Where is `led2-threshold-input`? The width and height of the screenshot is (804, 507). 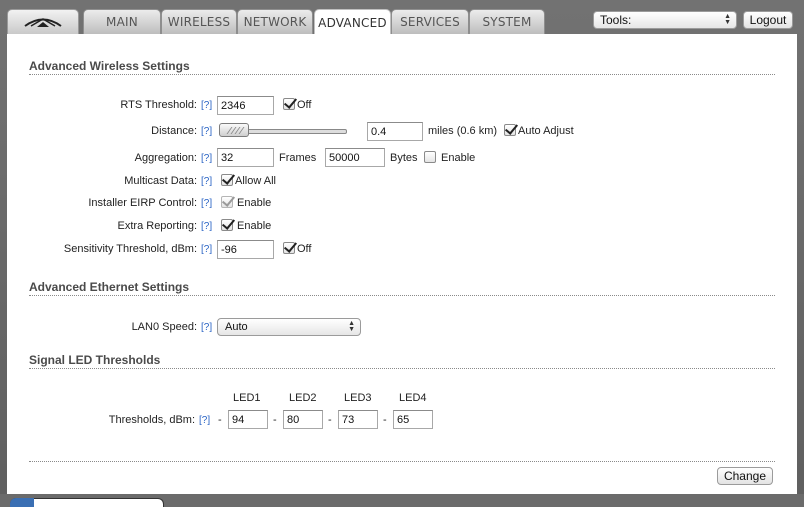 led2-threshold-input is located at coordinates (303, 419).